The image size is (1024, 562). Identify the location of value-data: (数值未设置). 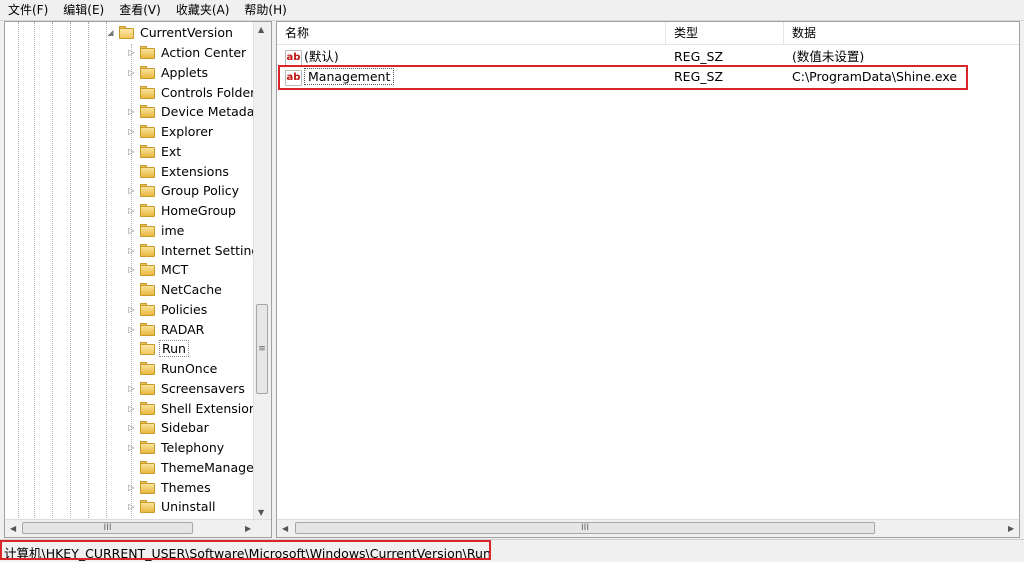
(828, 56).